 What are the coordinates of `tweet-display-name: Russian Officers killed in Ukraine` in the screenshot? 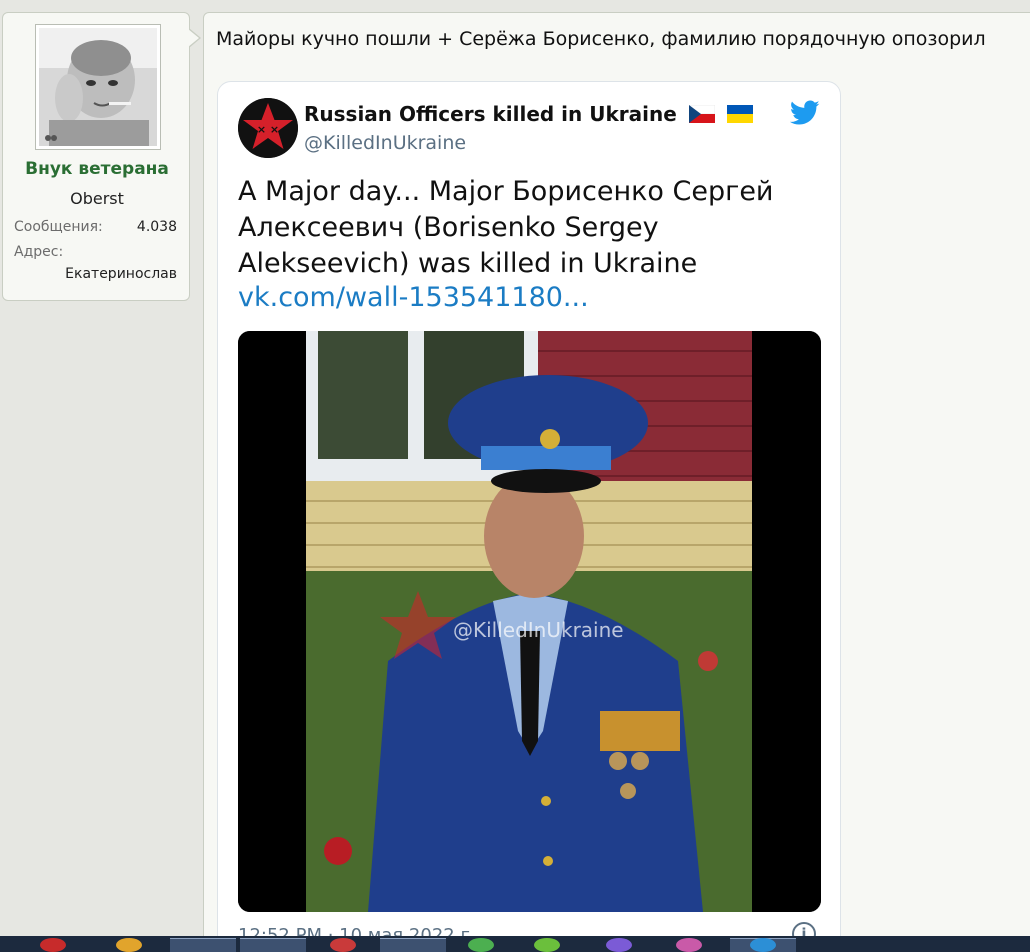 It's located at (528, 114).